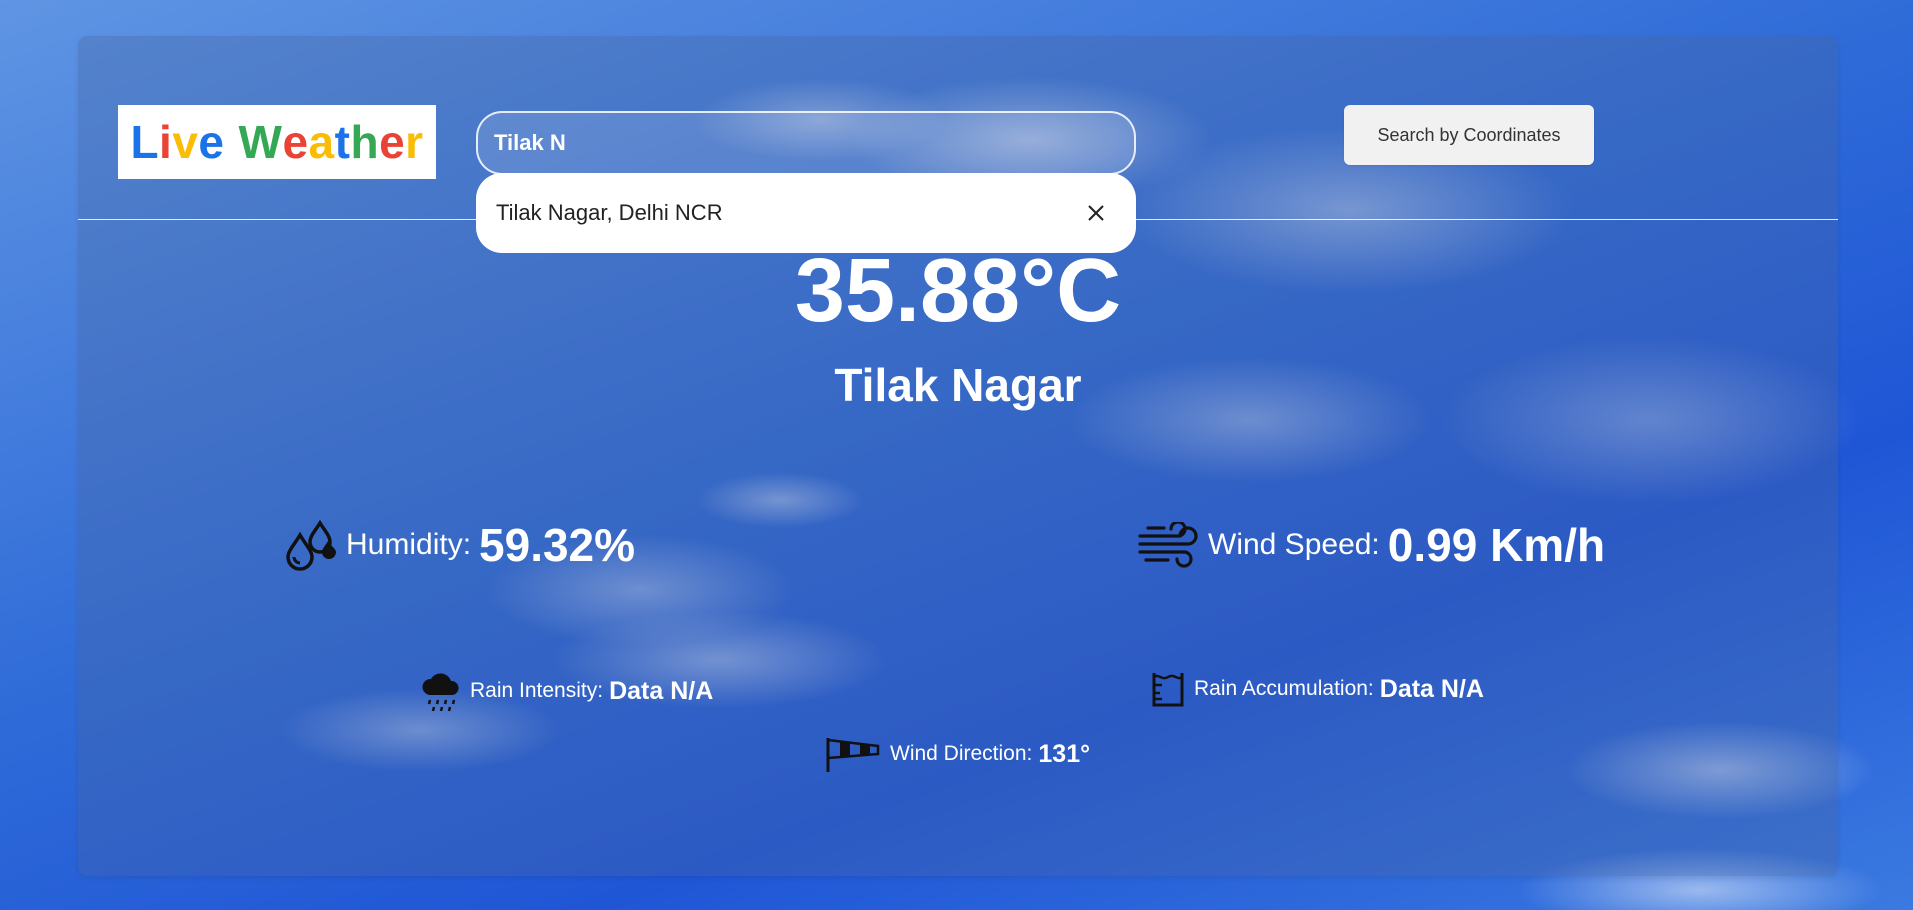 This screenshot has height=910, width=1913. What do you see at coordinates (185, 142) in the screenshot?
I see `logo-letter: v` at bounding box center [185, 142].